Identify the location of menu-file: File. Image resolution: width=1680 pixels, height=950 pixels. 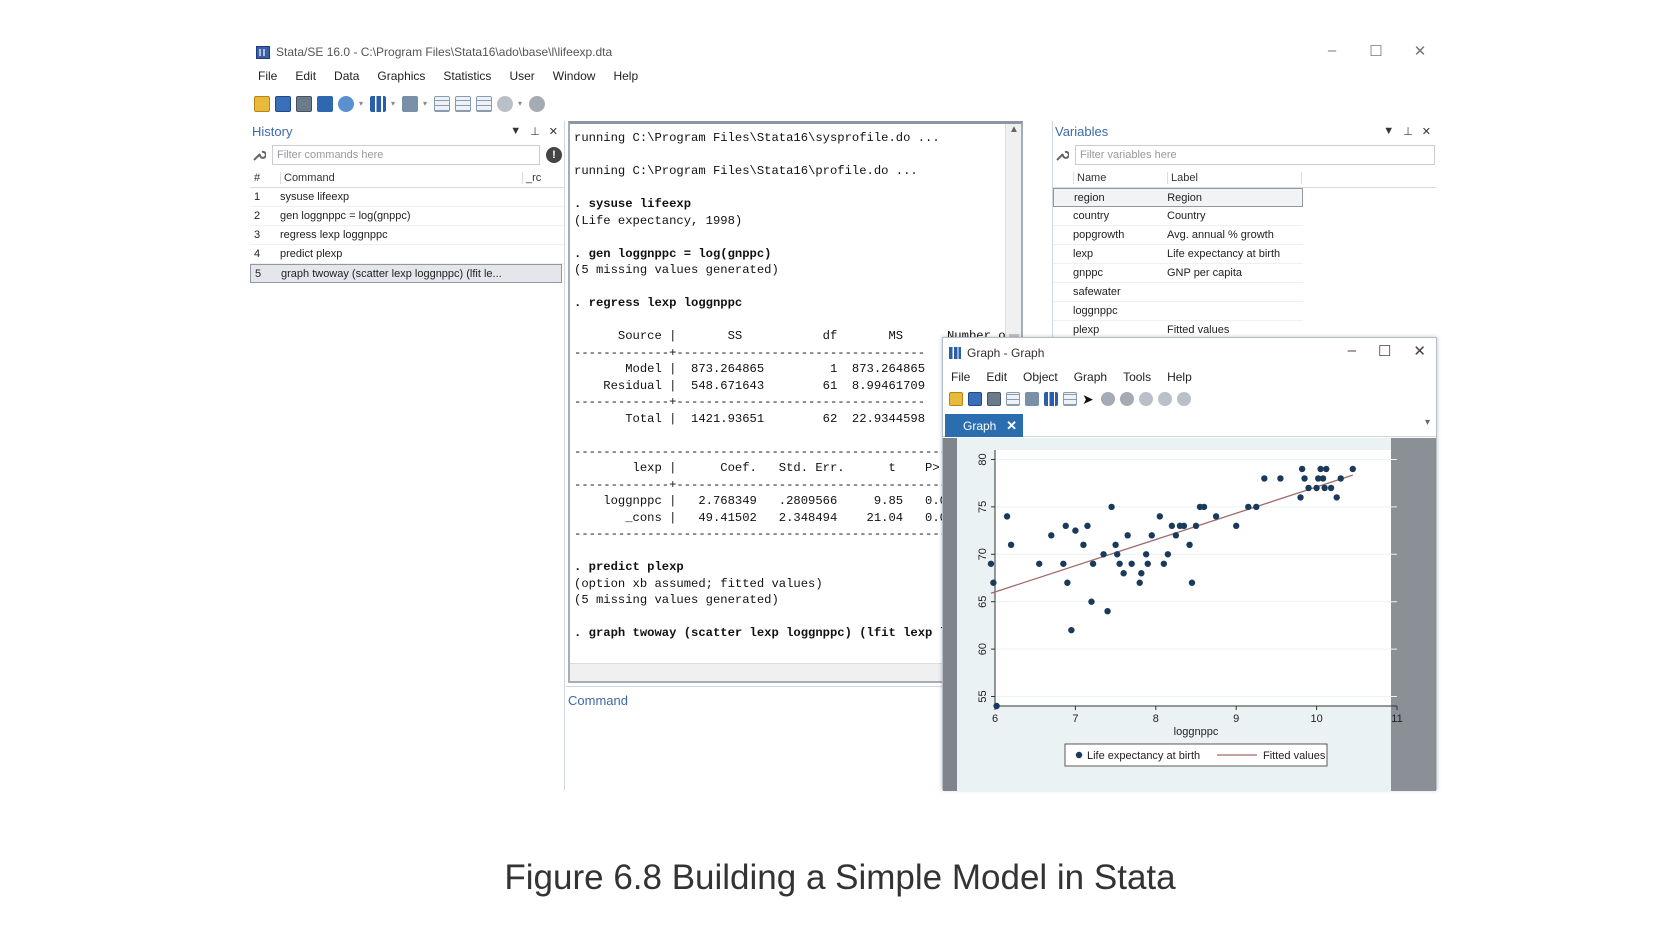
(267, 76).